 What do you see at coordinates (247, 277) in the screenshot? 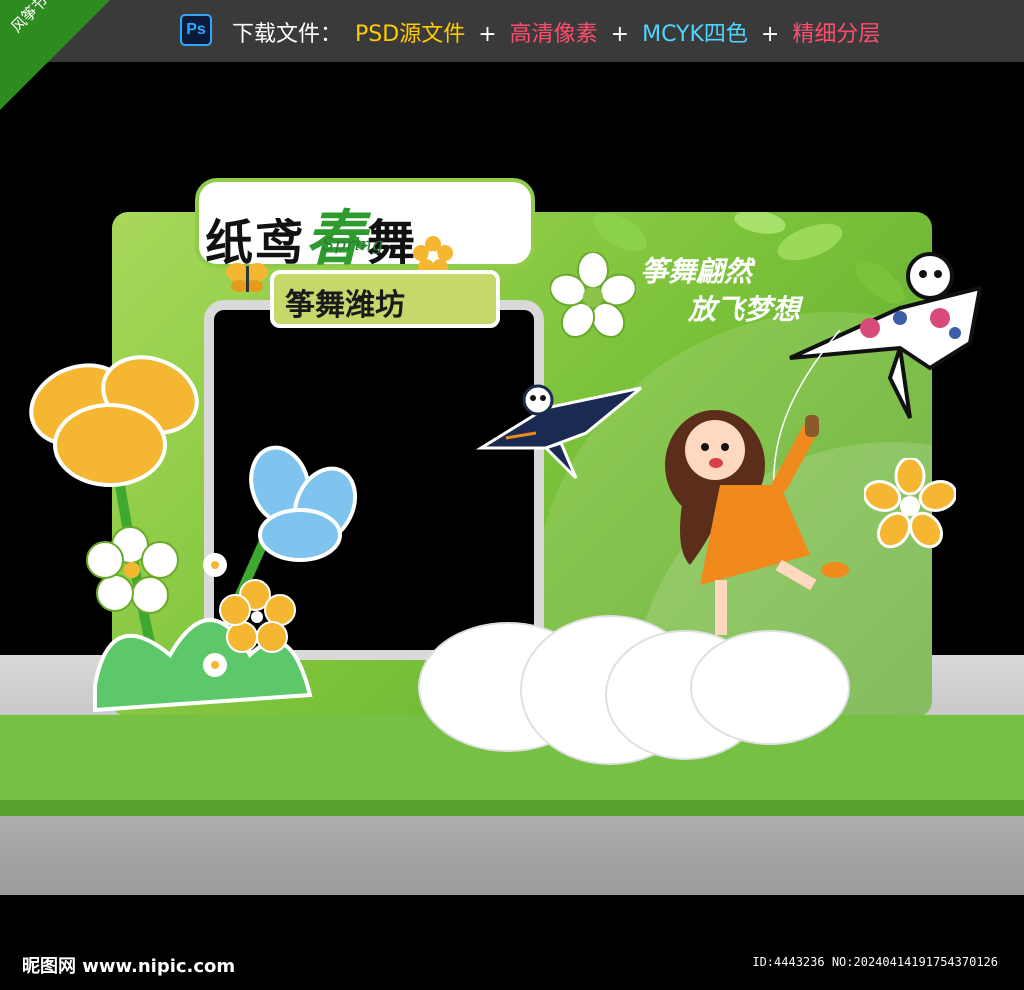
I see `butterfly-icon` at bounding box center [247, 277].